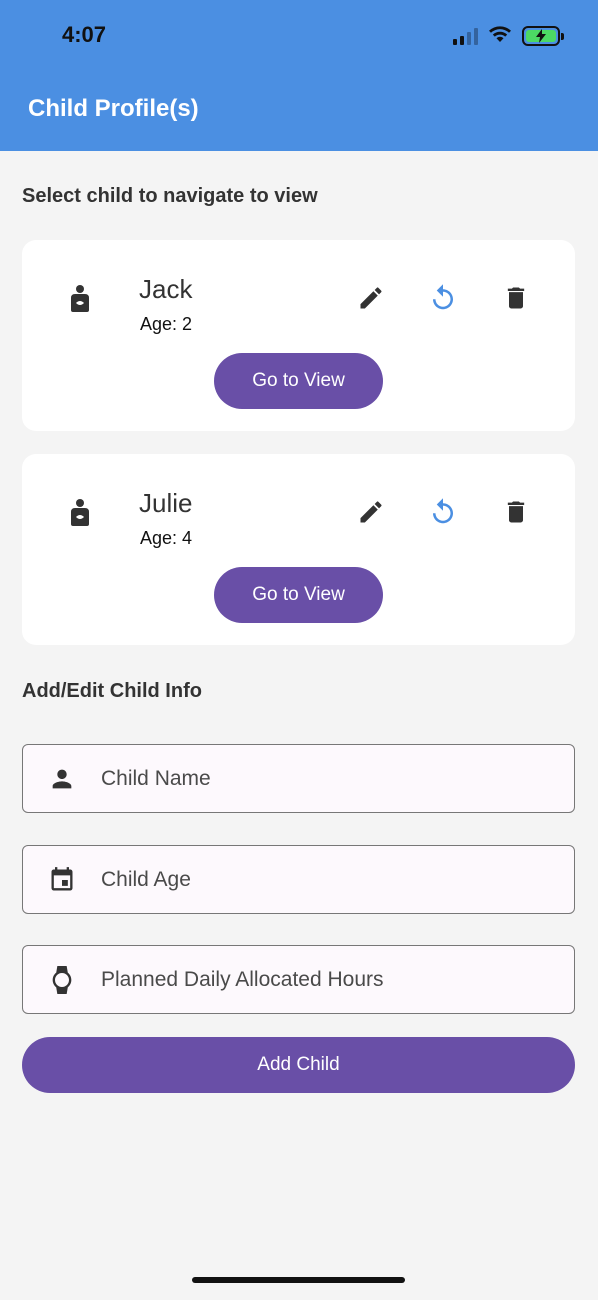 The width and height of the screenshot is (598, 1300). I want to click on home-indicator, so click(298, 1280).